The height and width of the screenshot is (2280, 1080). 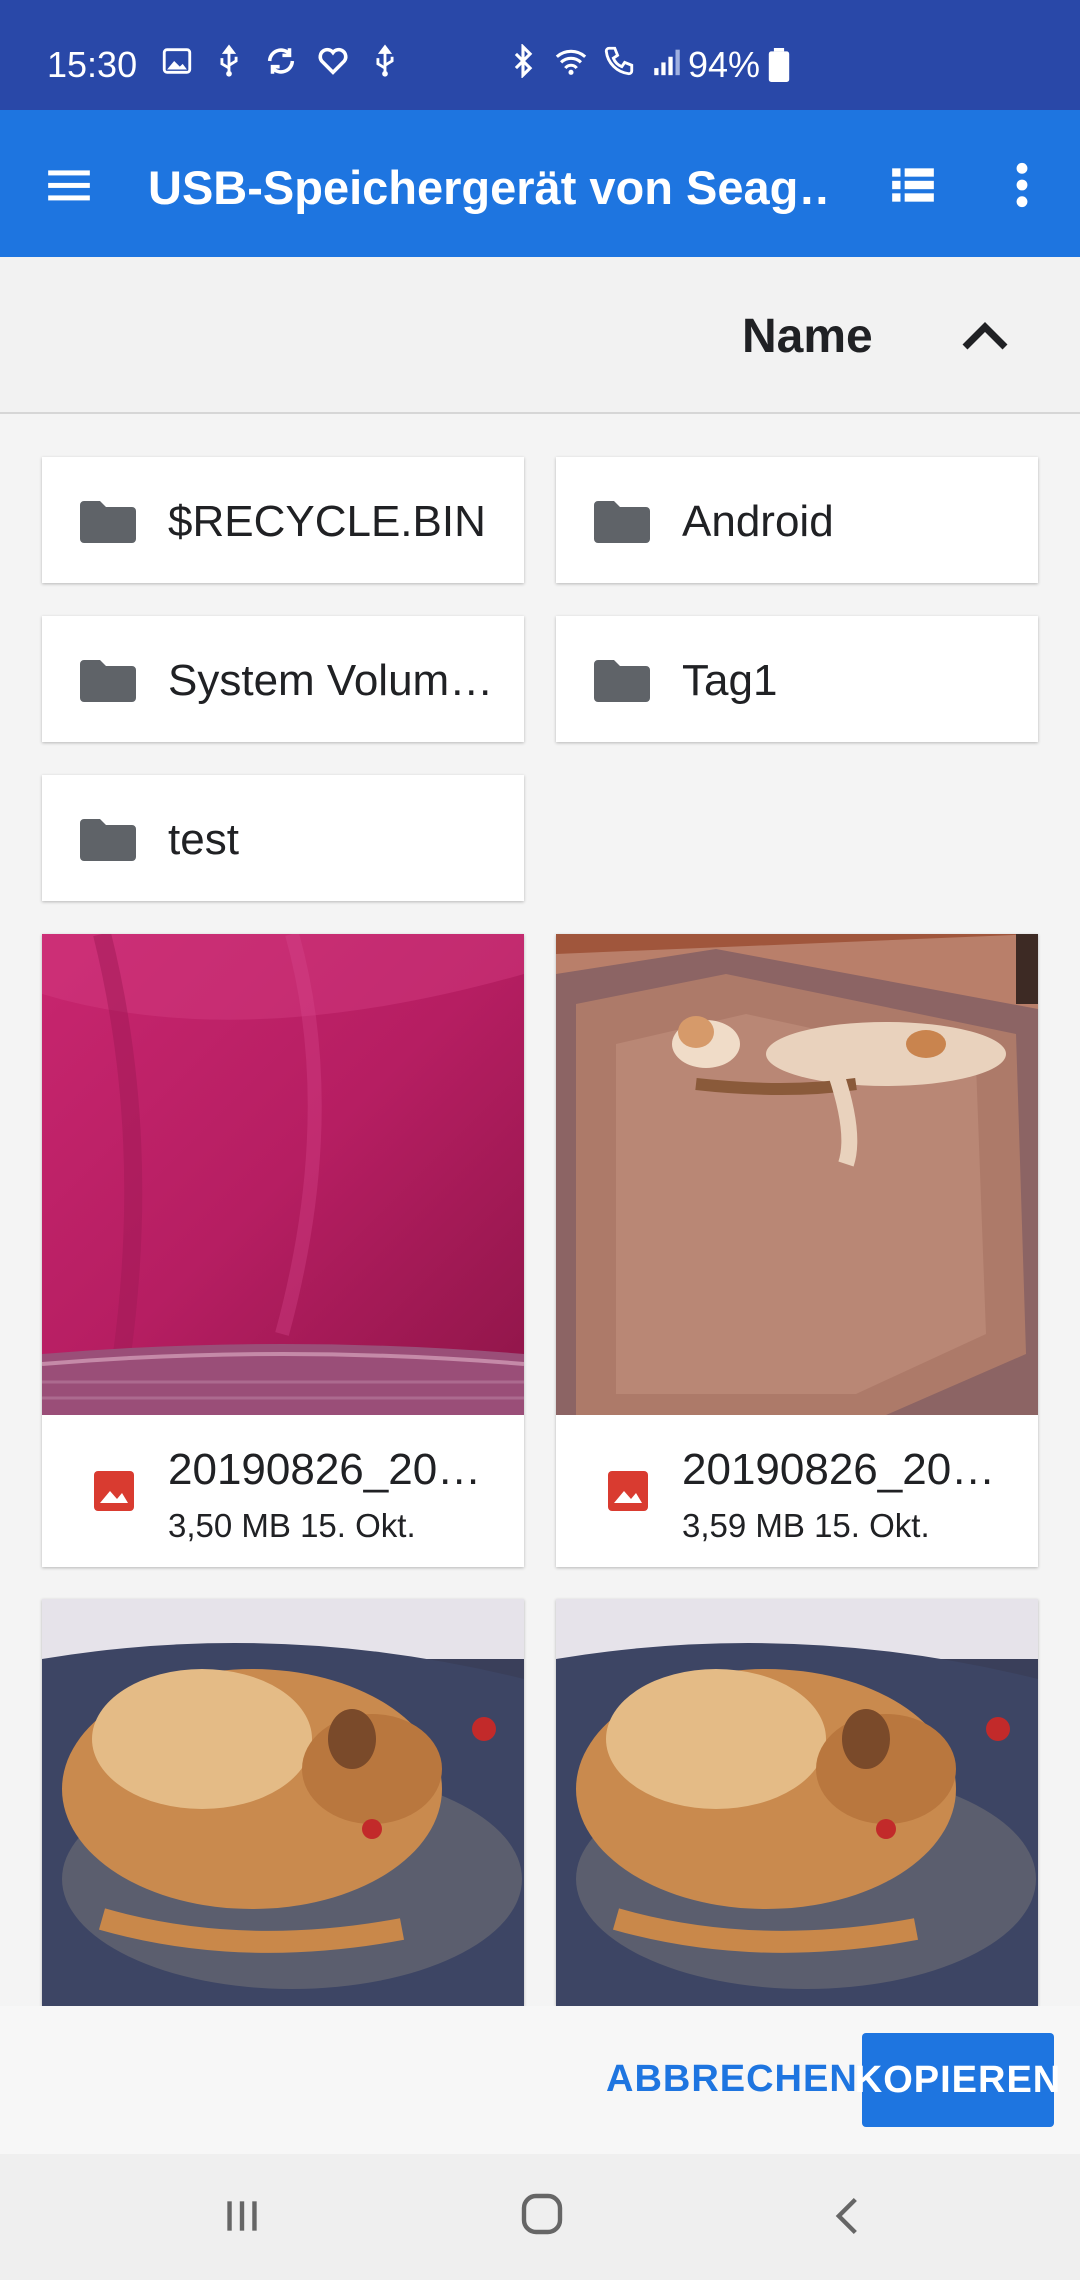 I want to click on wifi-call-icon, so click(x=619, y=61).